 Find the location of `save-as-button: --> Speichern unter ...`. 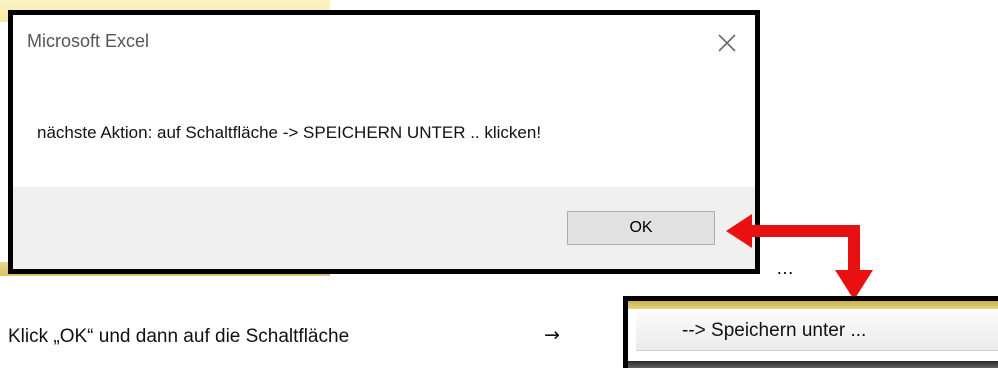

save-as-button: --> Speichern unter ... is located at coordinates (817, 331).